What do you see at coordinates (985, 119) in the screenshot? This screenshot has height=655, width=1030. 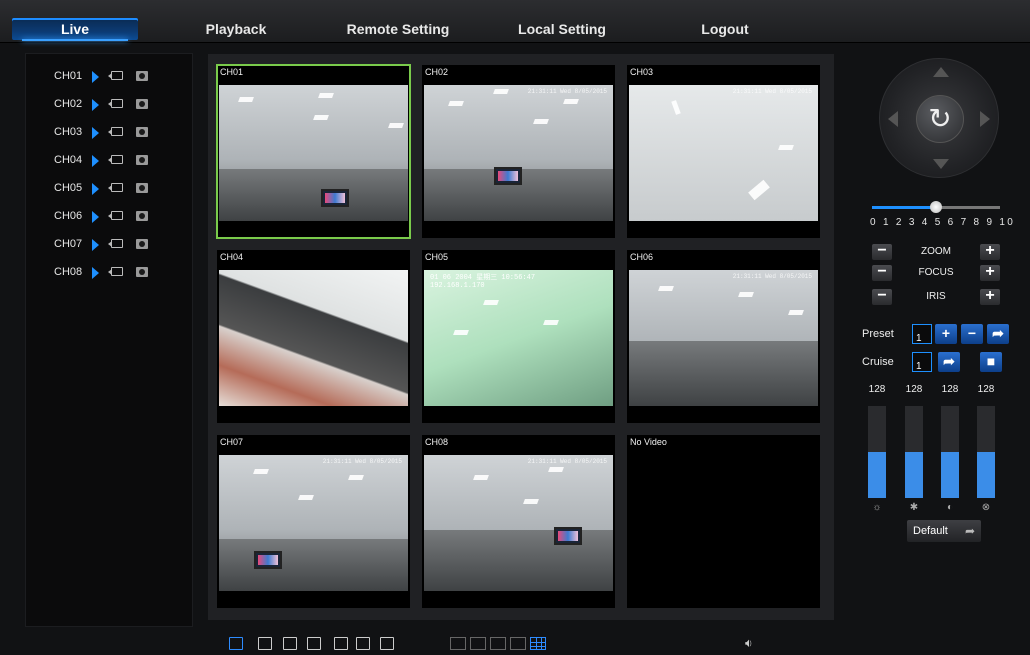 I see `arrow-right-icon` at bounding box center [985, 119].